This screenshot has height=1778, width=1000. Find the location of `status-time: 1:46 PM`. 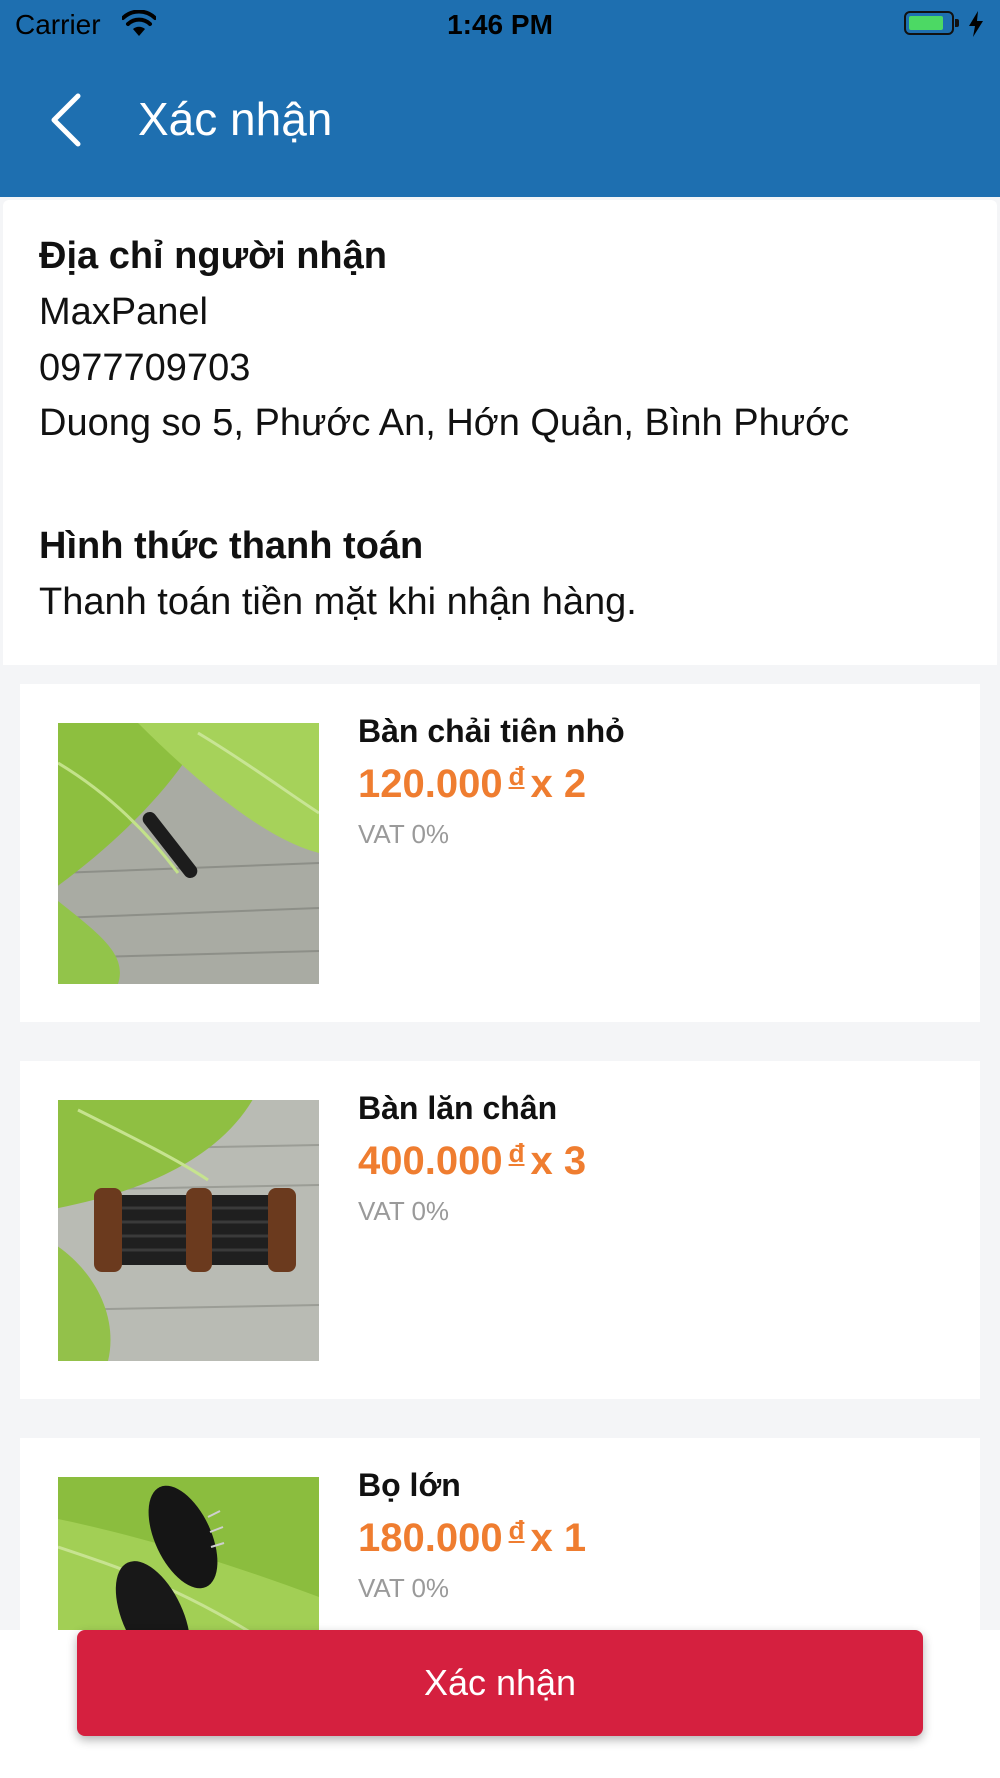

status-time: 1:46 PM is located at coordinates (500, 24).